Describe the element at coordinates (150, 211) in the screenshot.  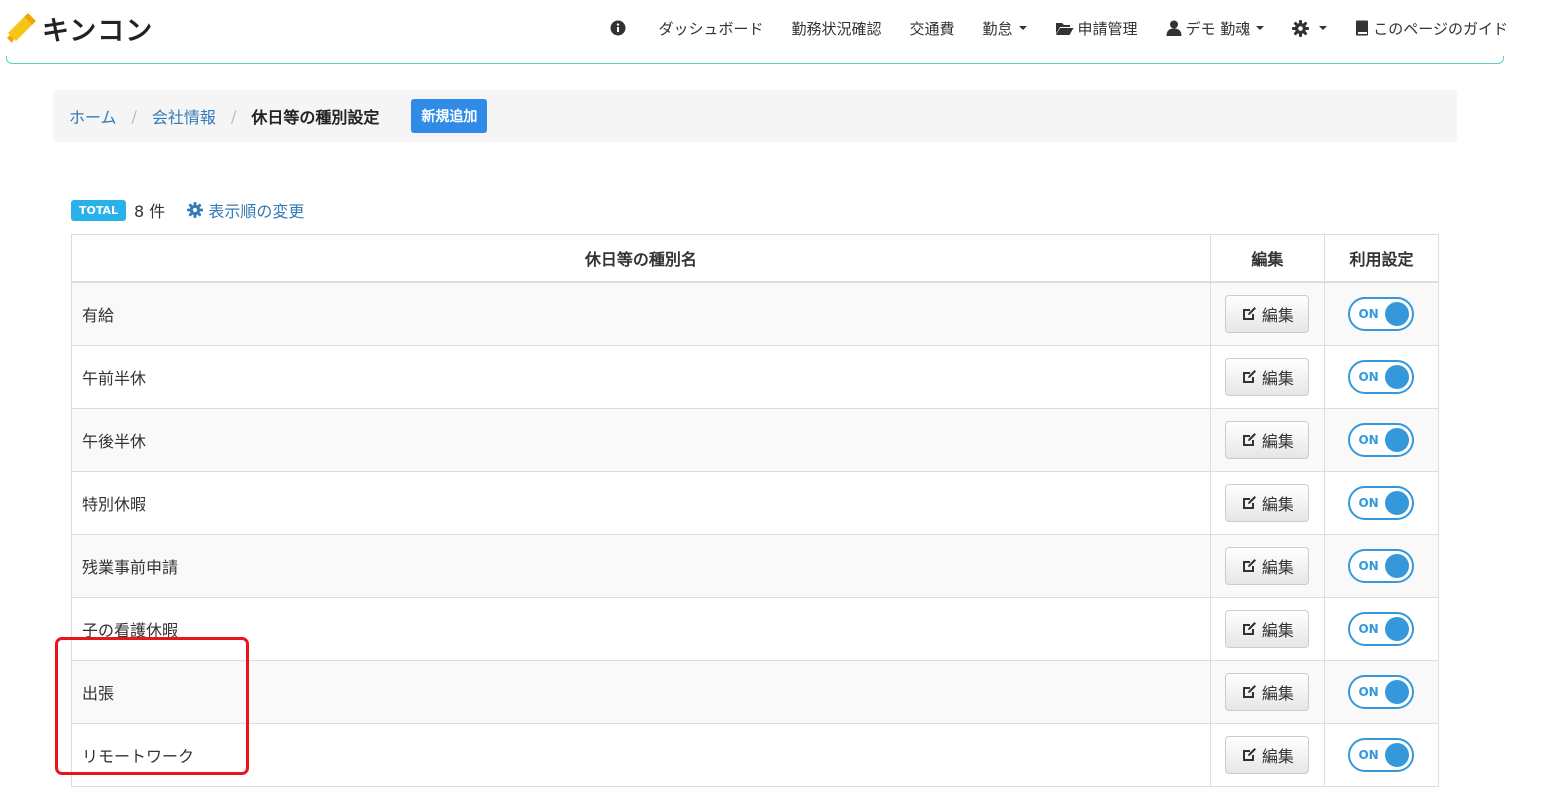
I see `total-count: 8 件` at that location.